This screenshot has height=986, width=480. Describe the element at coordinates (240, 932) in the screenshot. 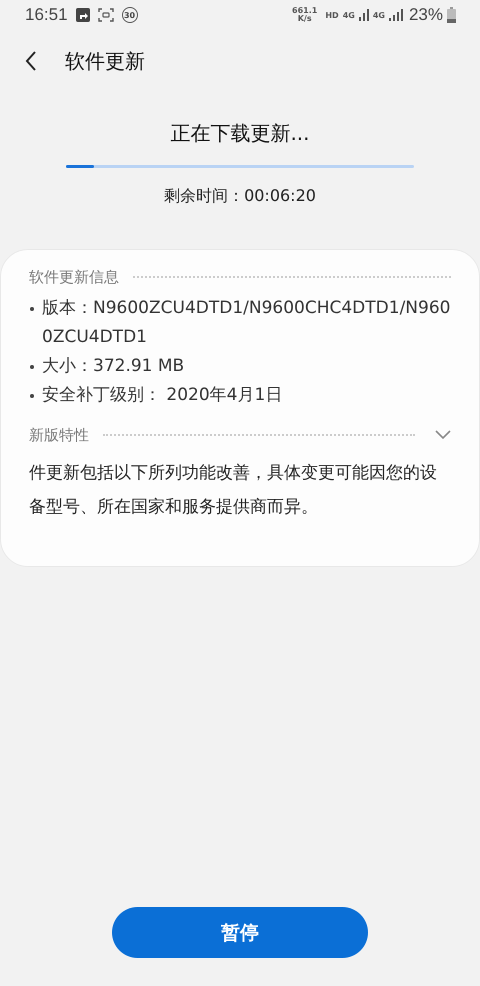

I see `pause-button: 暂停` at that location.